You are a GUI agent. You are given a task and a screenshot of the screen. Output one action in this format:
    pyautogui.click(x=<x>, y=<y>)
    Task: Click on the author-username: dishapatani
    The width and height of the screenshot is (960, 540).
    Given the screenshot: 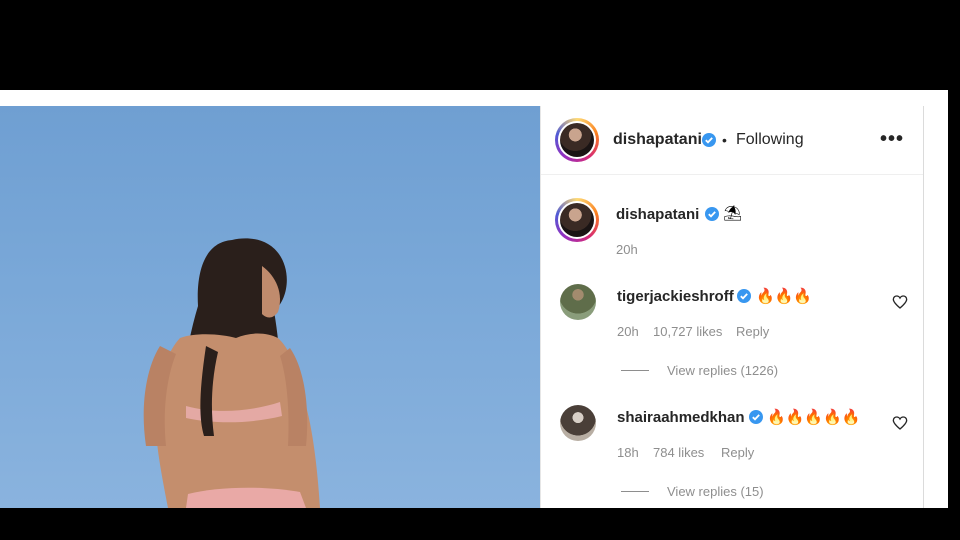 What is the action you would take?
    pyautogui.click(x=657, y=140)
    